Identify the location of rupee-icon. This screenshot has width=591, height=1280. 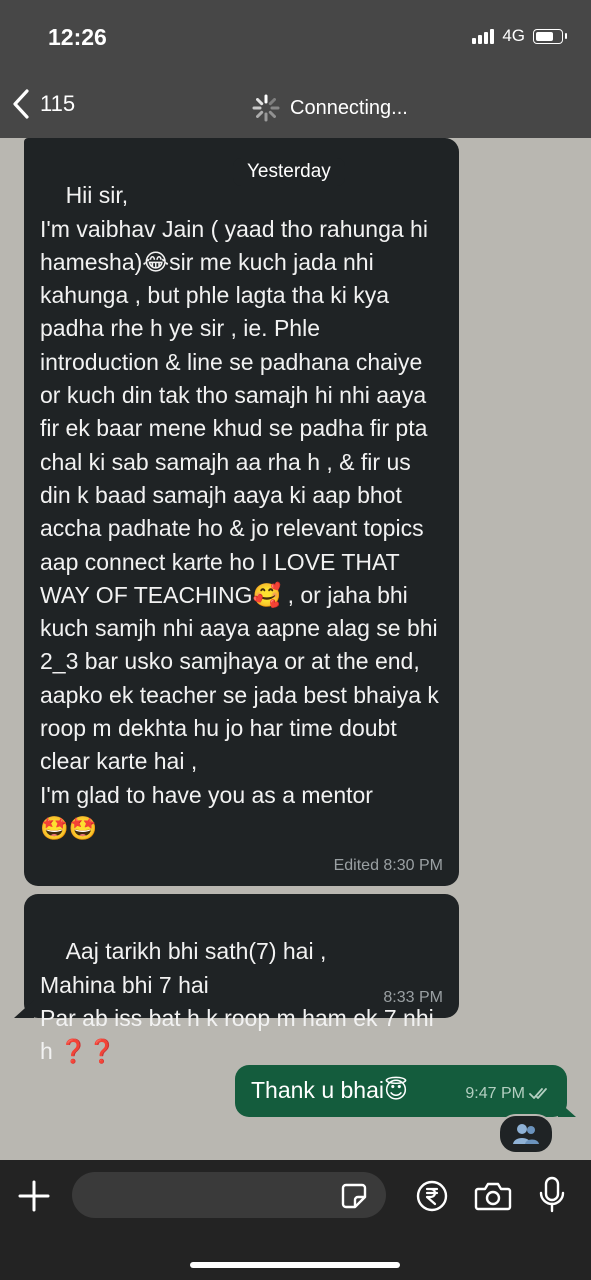
(432, 1196).